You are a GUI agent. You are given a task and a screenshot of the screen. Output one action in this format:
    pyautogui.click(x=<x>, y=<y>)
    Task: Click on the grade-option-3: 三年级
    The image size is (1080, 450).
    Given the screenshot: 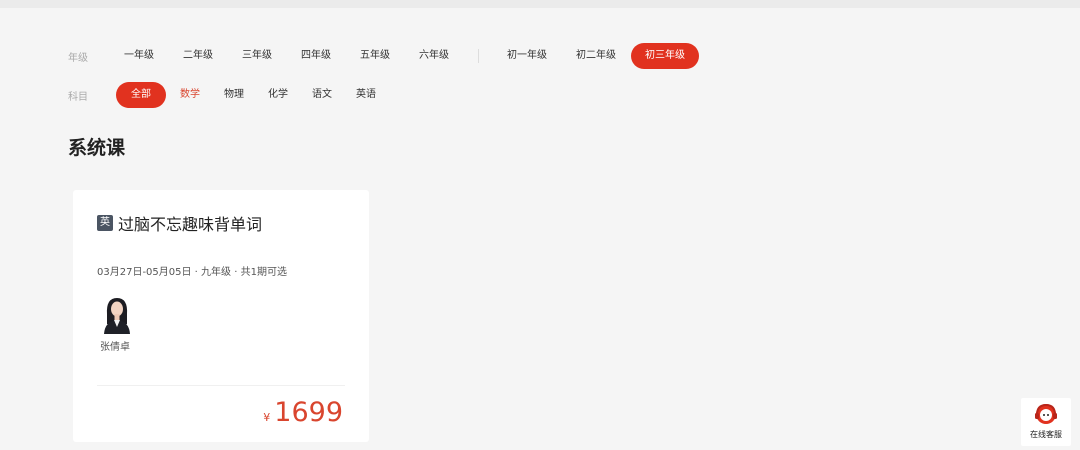 What is the action you would take?
    pyautogui.click(x=257, y=56)
    